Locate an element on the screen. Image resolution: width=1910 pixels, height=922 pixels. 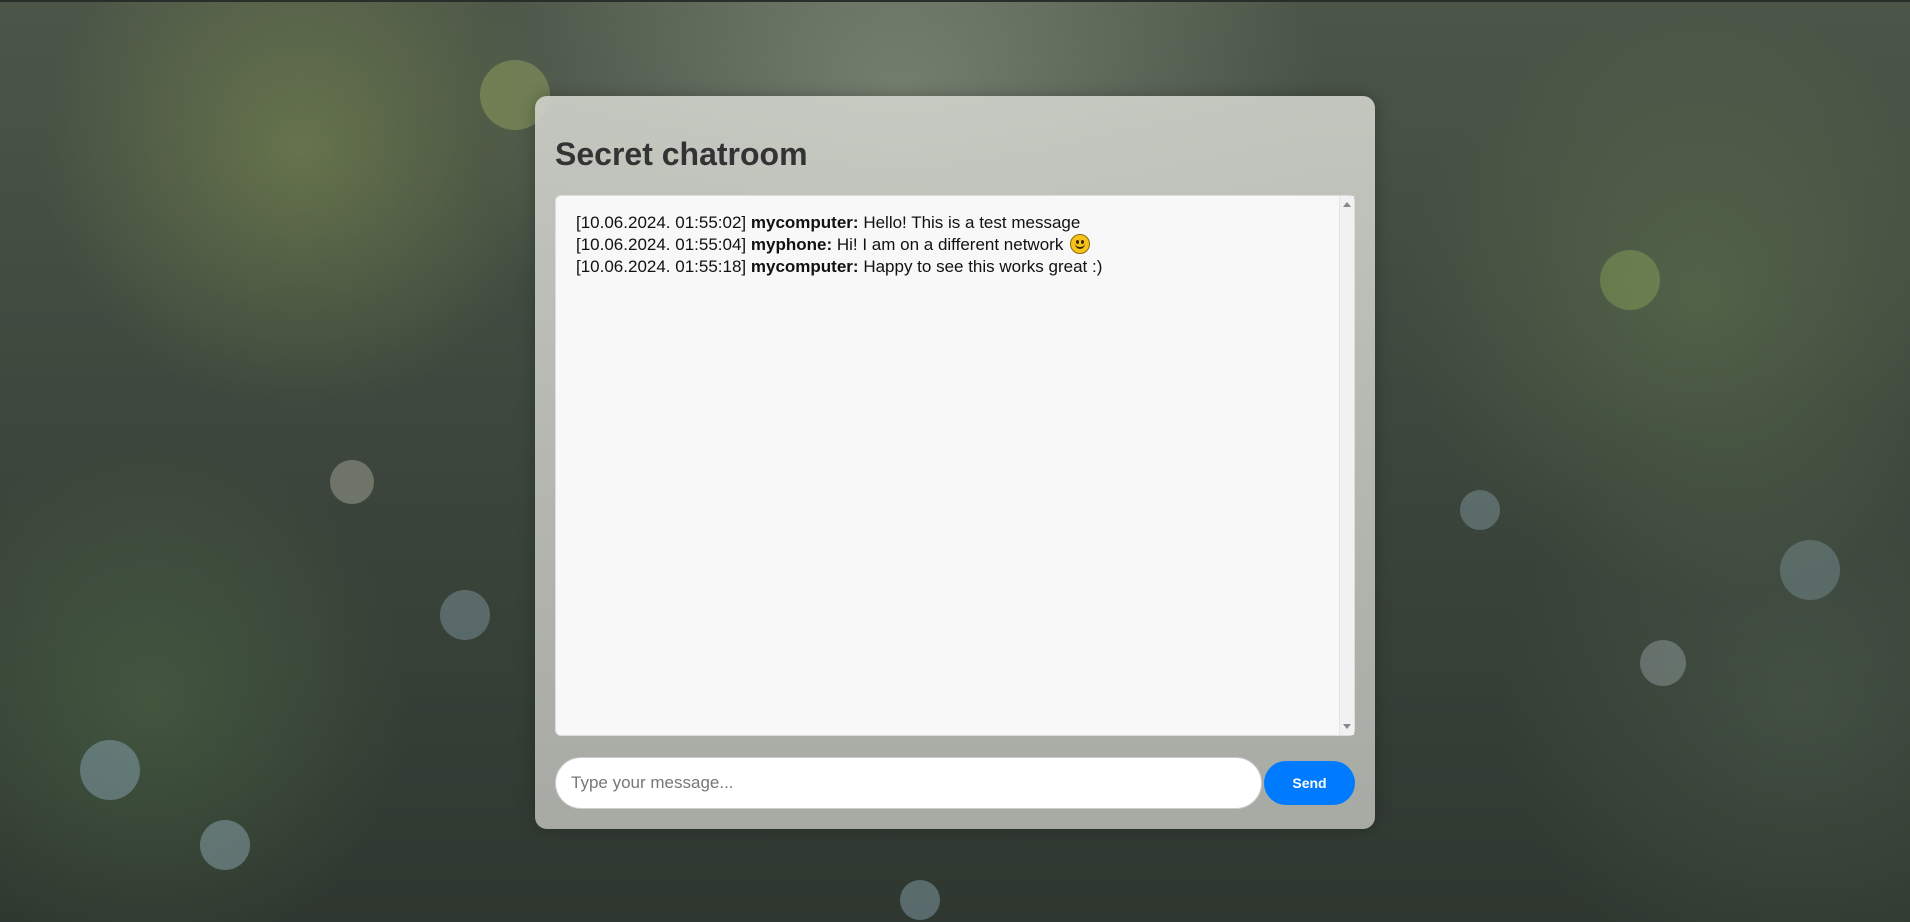
window-top-border is located at coordinates (955, 1).